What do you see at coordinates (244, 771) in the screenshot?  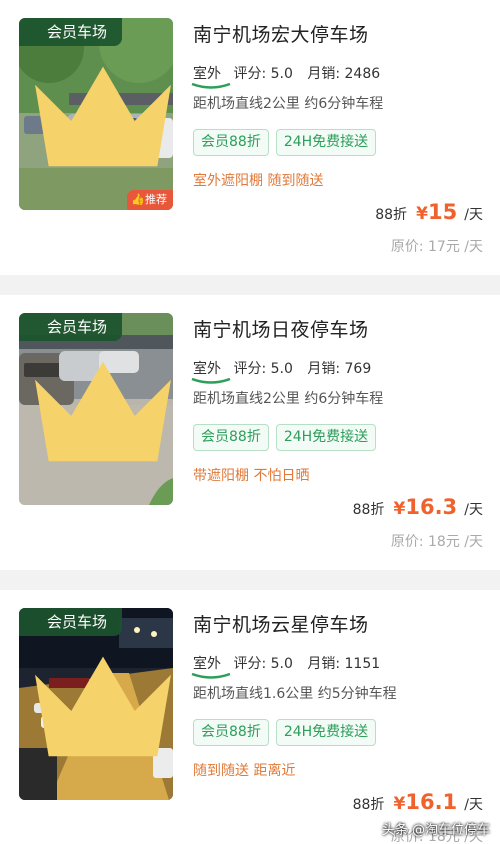 I see `feature-text: 随到随送 距离近` at bounding box center [244, 771].